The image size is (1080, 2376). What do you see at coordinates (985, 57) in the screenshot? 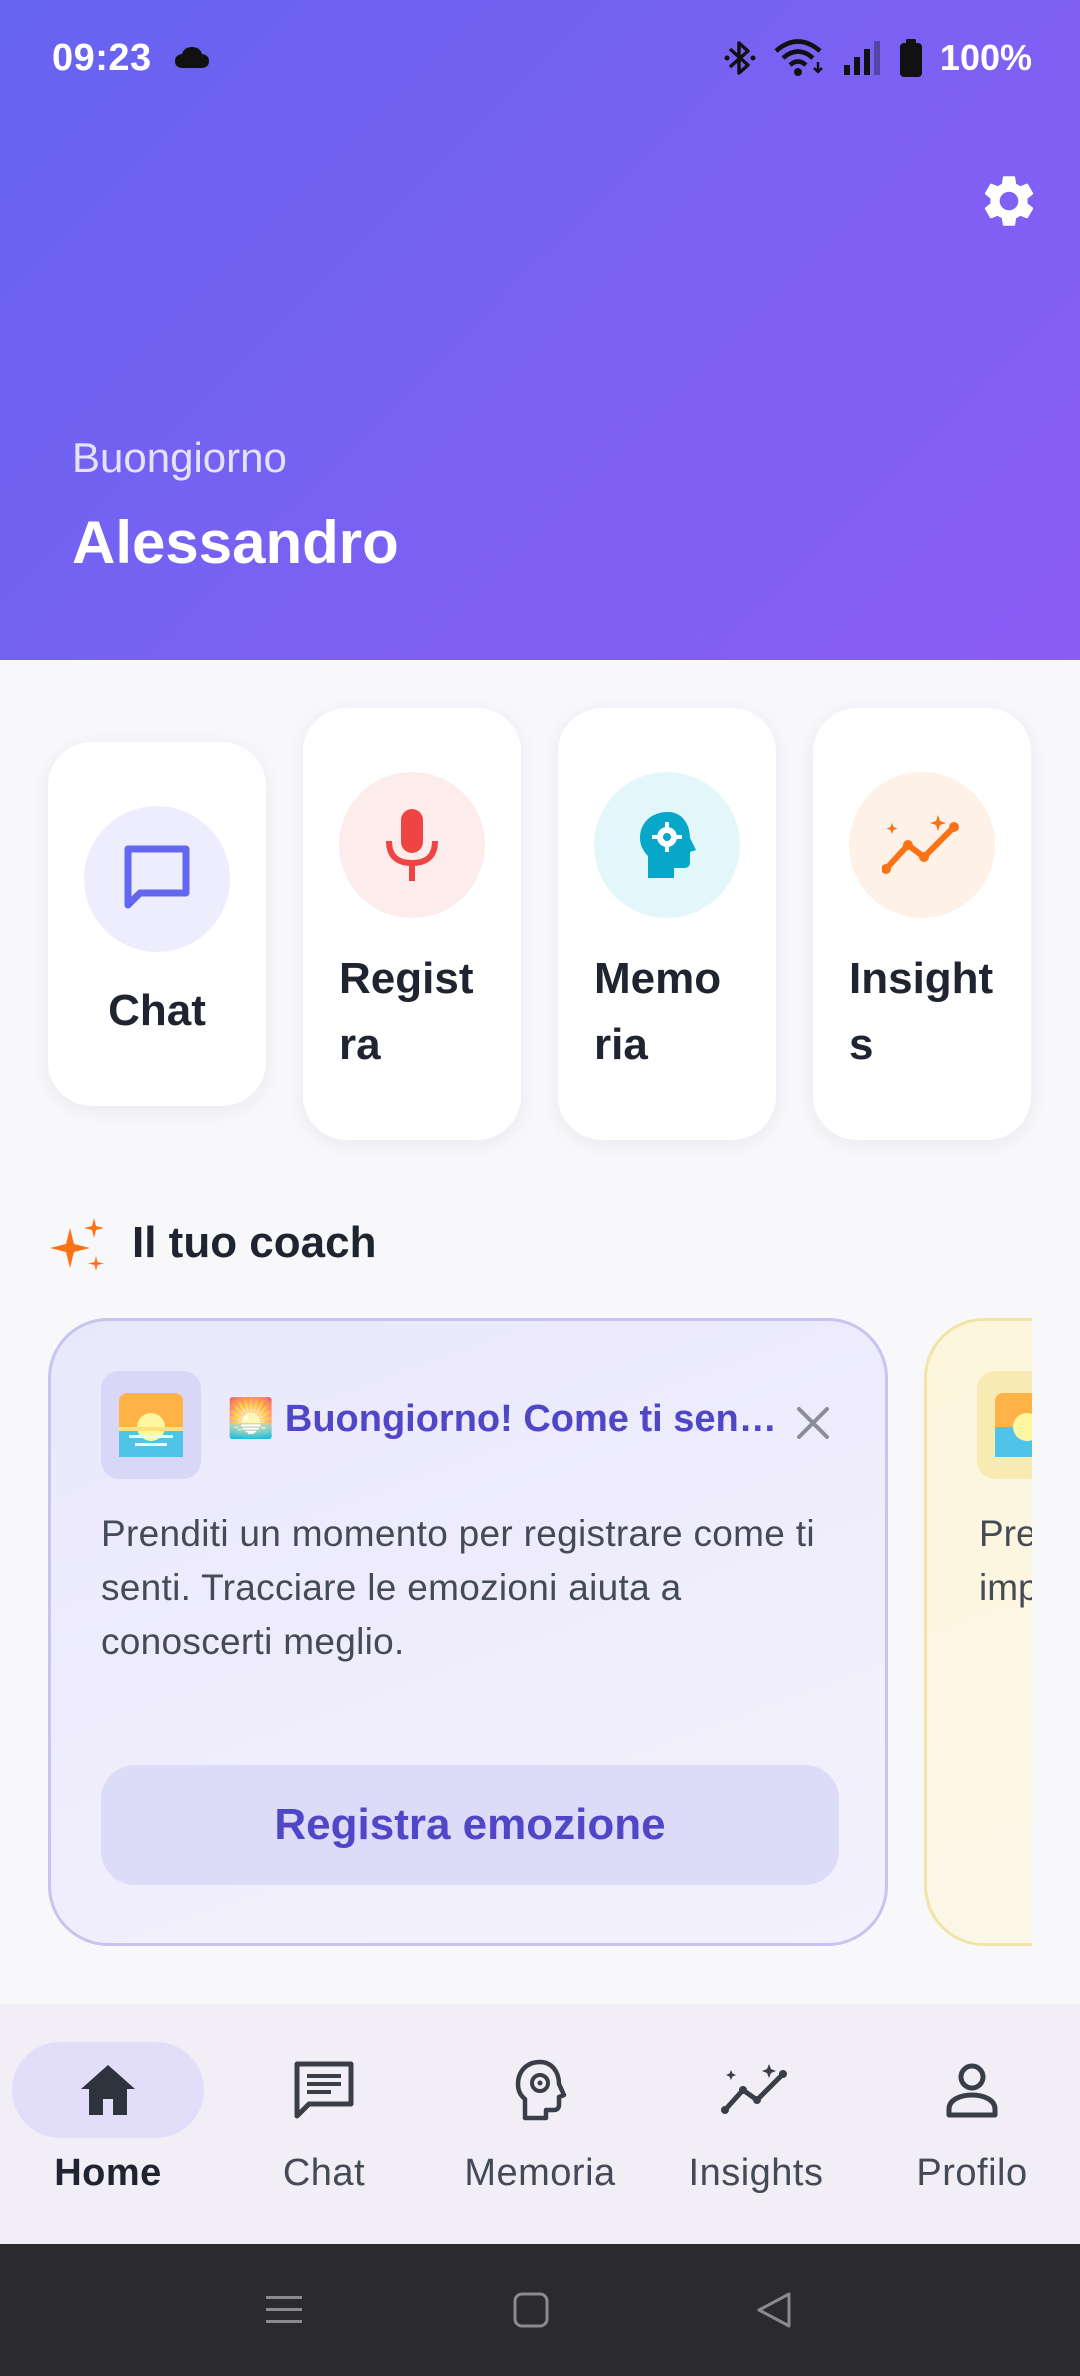
I see `battery-percentage: 100%` at bounding box center [985, 57].